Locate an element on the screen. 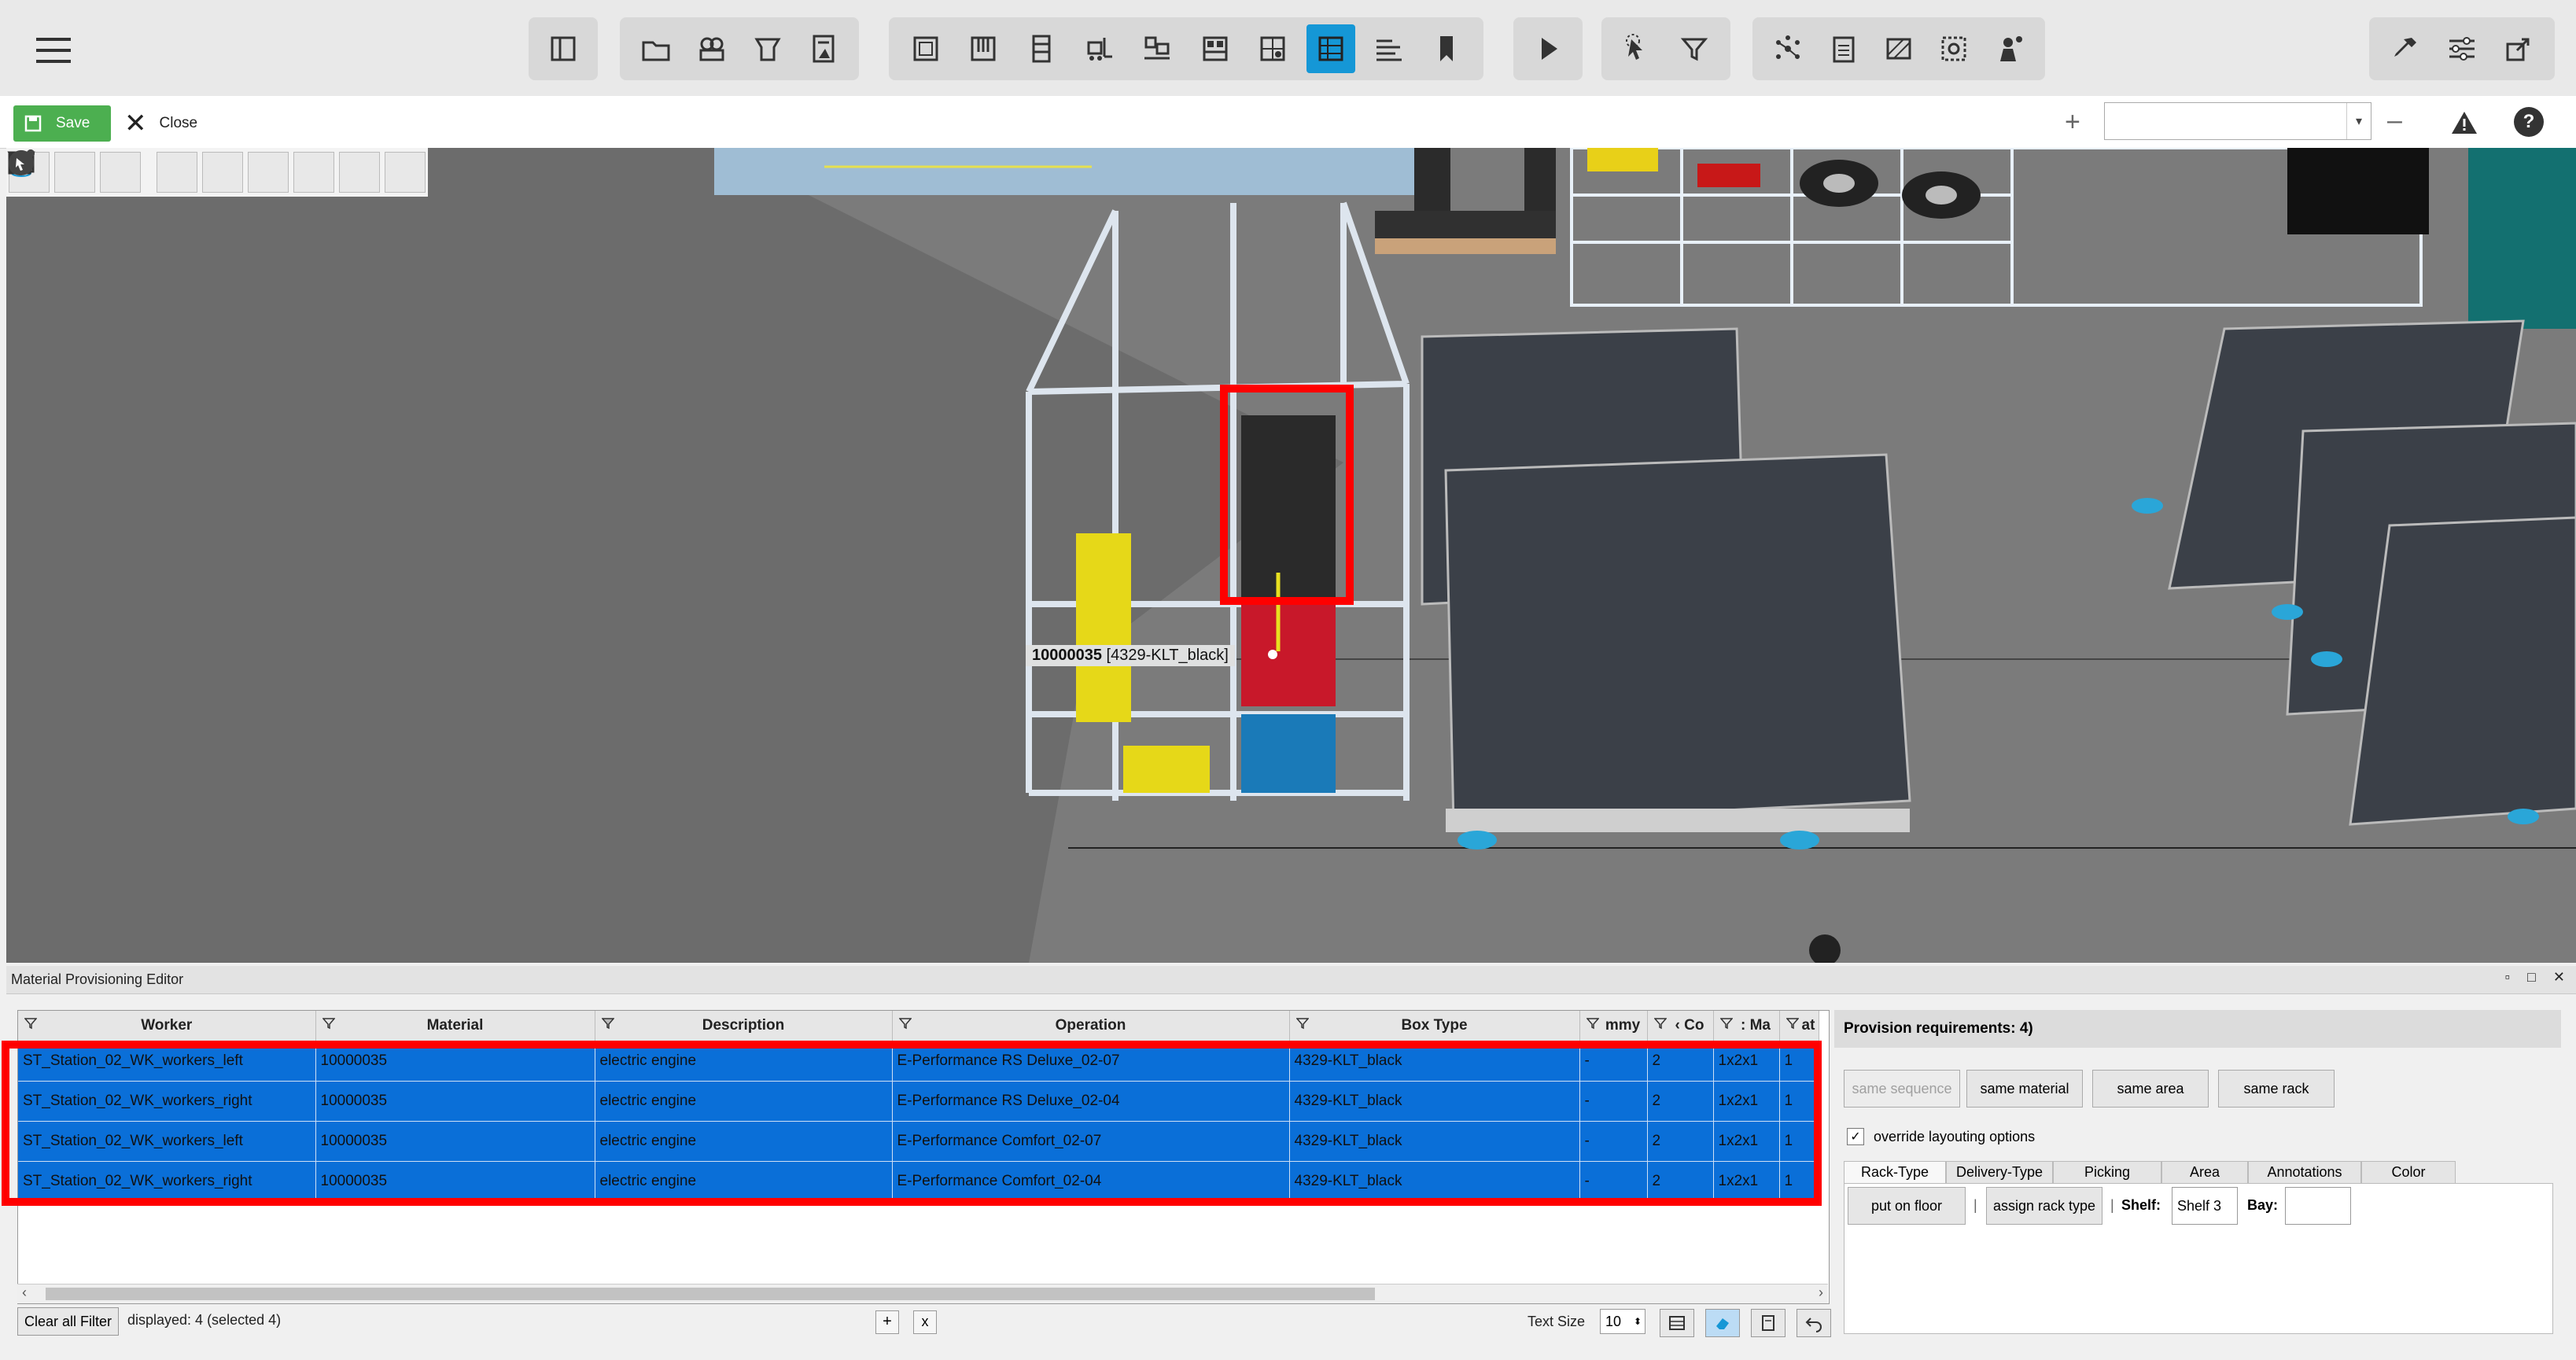  measure-icon is located at coordinates (1954, 48).